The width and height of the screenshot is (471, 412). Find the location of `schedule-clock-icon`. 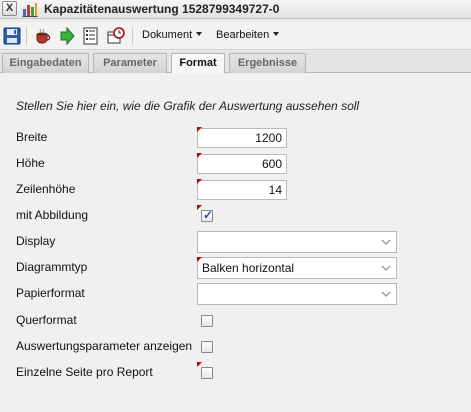

schedule-clock-icon is located at coordinates (116, 36).